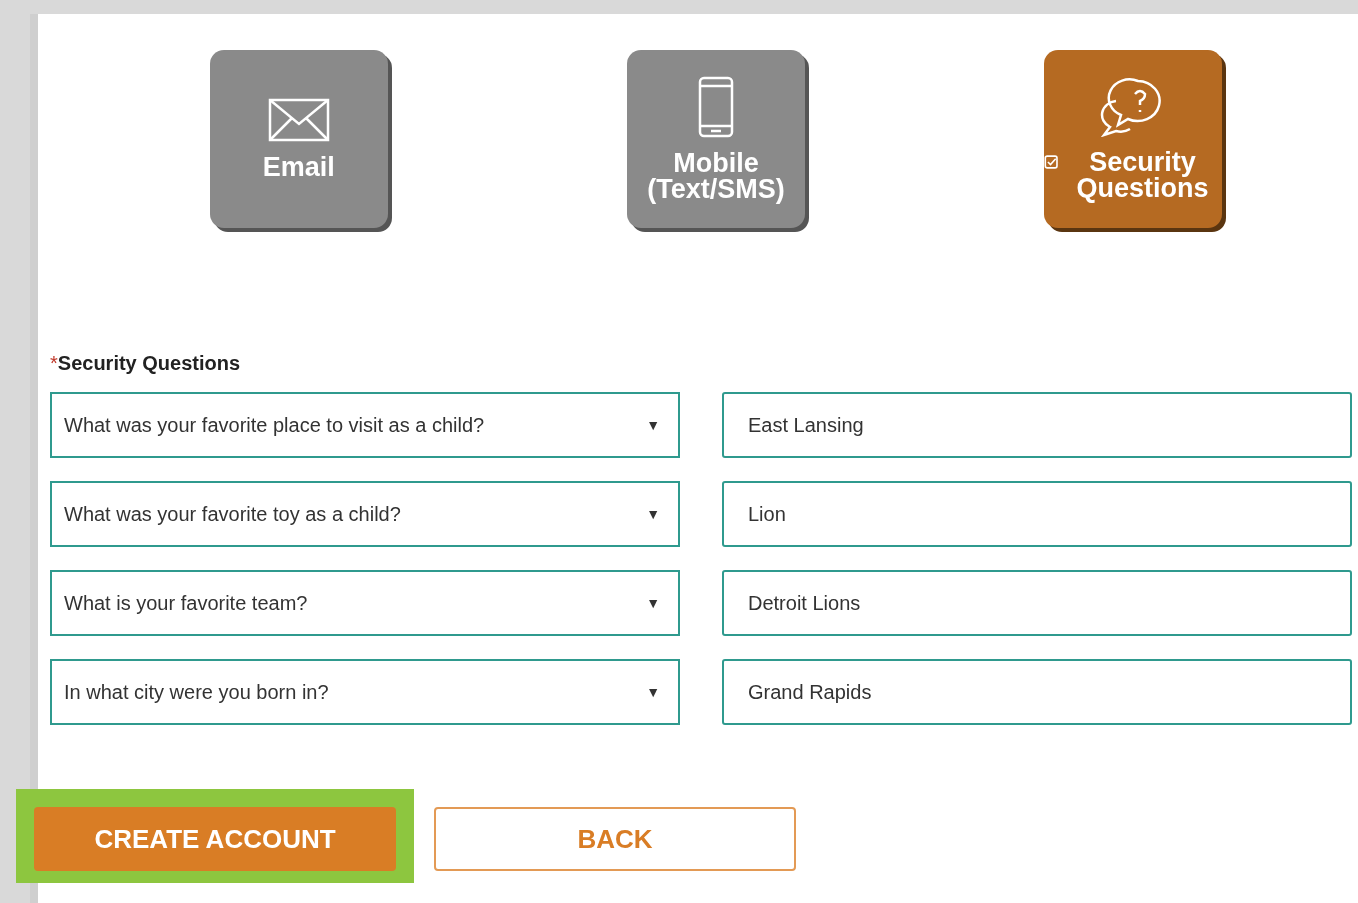  What do you see at coordinates (1037, 692) in the screenshot?
I see `answer-field: Grand Rapids` at bounding box center [1037, 692].